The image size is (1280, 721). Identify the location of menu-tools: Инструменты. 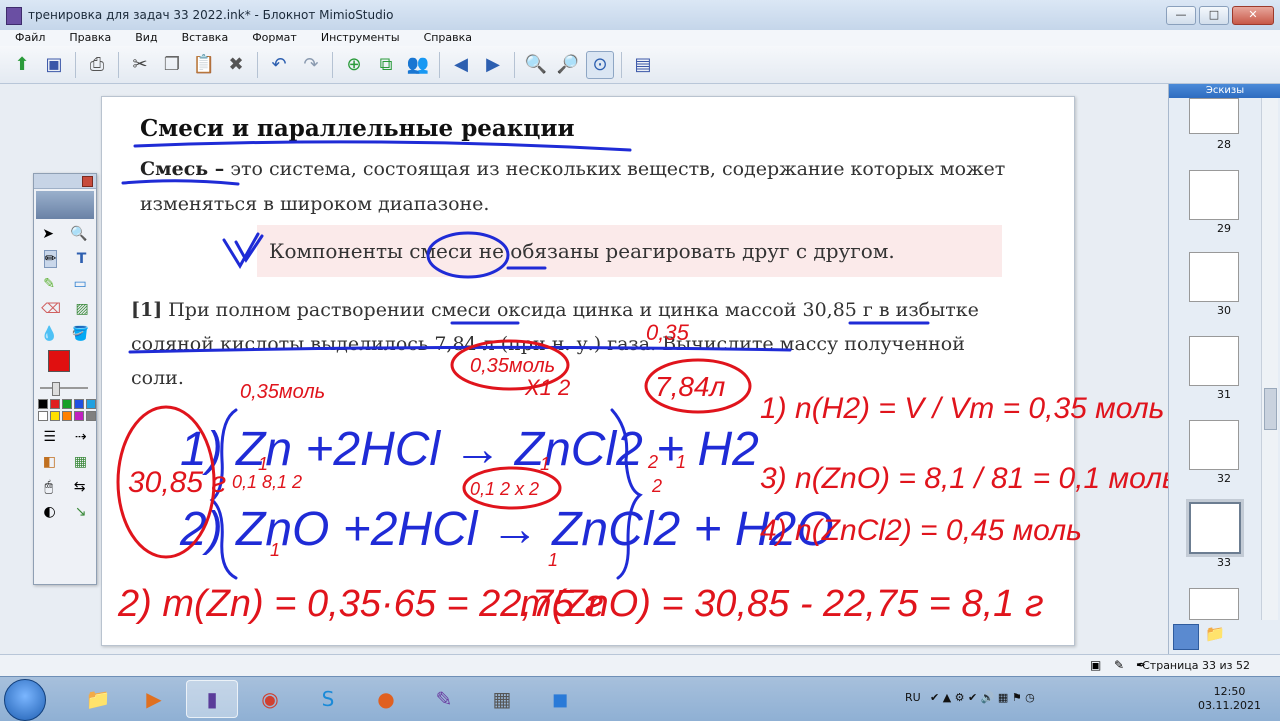
(357, 38).